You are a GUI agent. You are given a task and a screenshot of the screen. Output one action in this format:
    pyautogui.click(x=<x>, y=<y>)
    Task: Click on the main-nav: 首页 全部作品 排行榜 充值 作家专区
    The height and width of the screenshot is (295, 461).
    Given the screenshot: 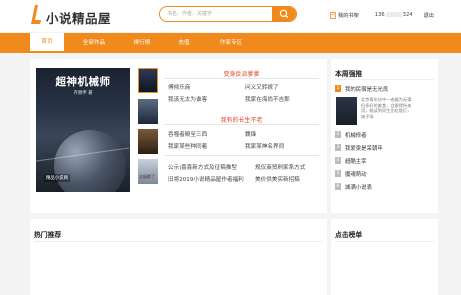 What is the action you would take?
    pyautogui.click(x=230, y=43)
    